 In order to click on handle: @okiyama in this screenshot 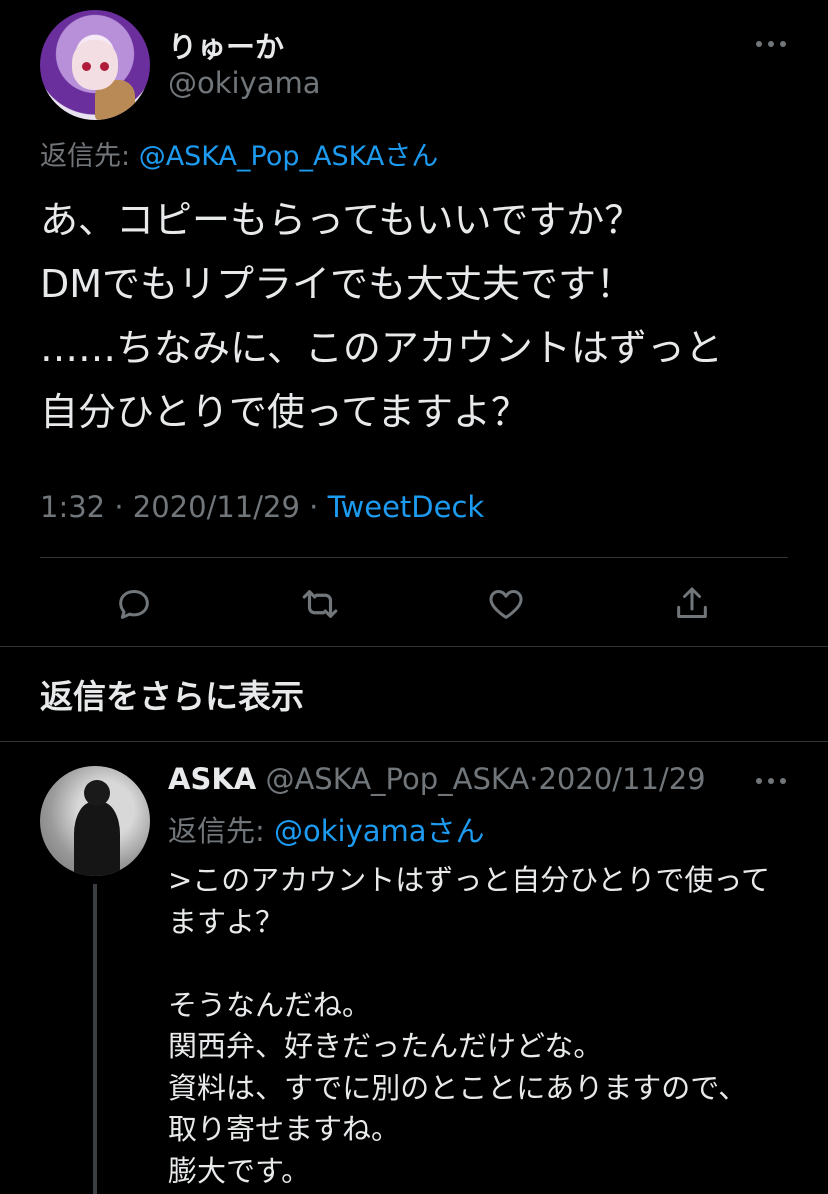, I will do `click(244, 83)`.